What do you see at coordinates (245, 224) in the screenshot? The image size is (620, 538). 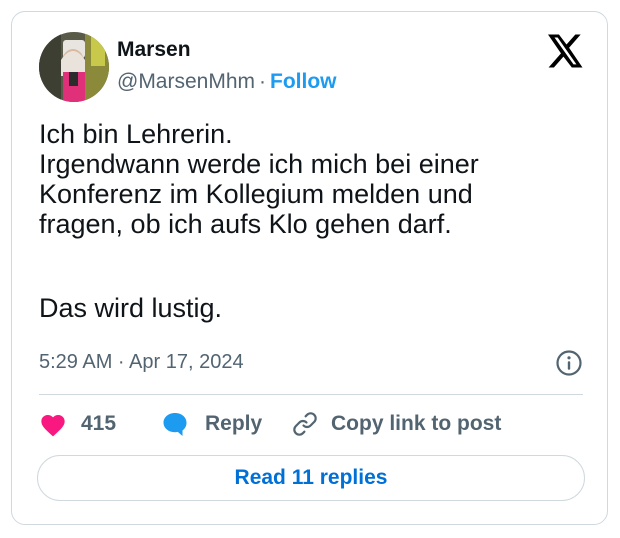 I see `post-text-line: fragen, ob ich aufs Klo gehen darf.` at bounding box center [245, 224].